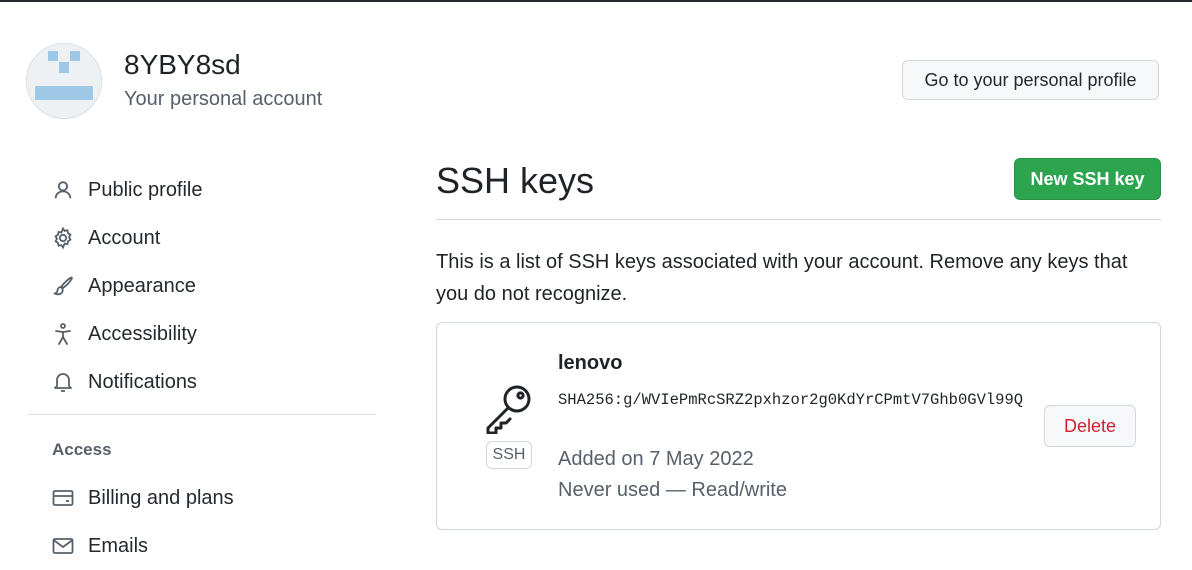  I want to click on key-added-date: Added on 7 May 2022, so click(656, 459).